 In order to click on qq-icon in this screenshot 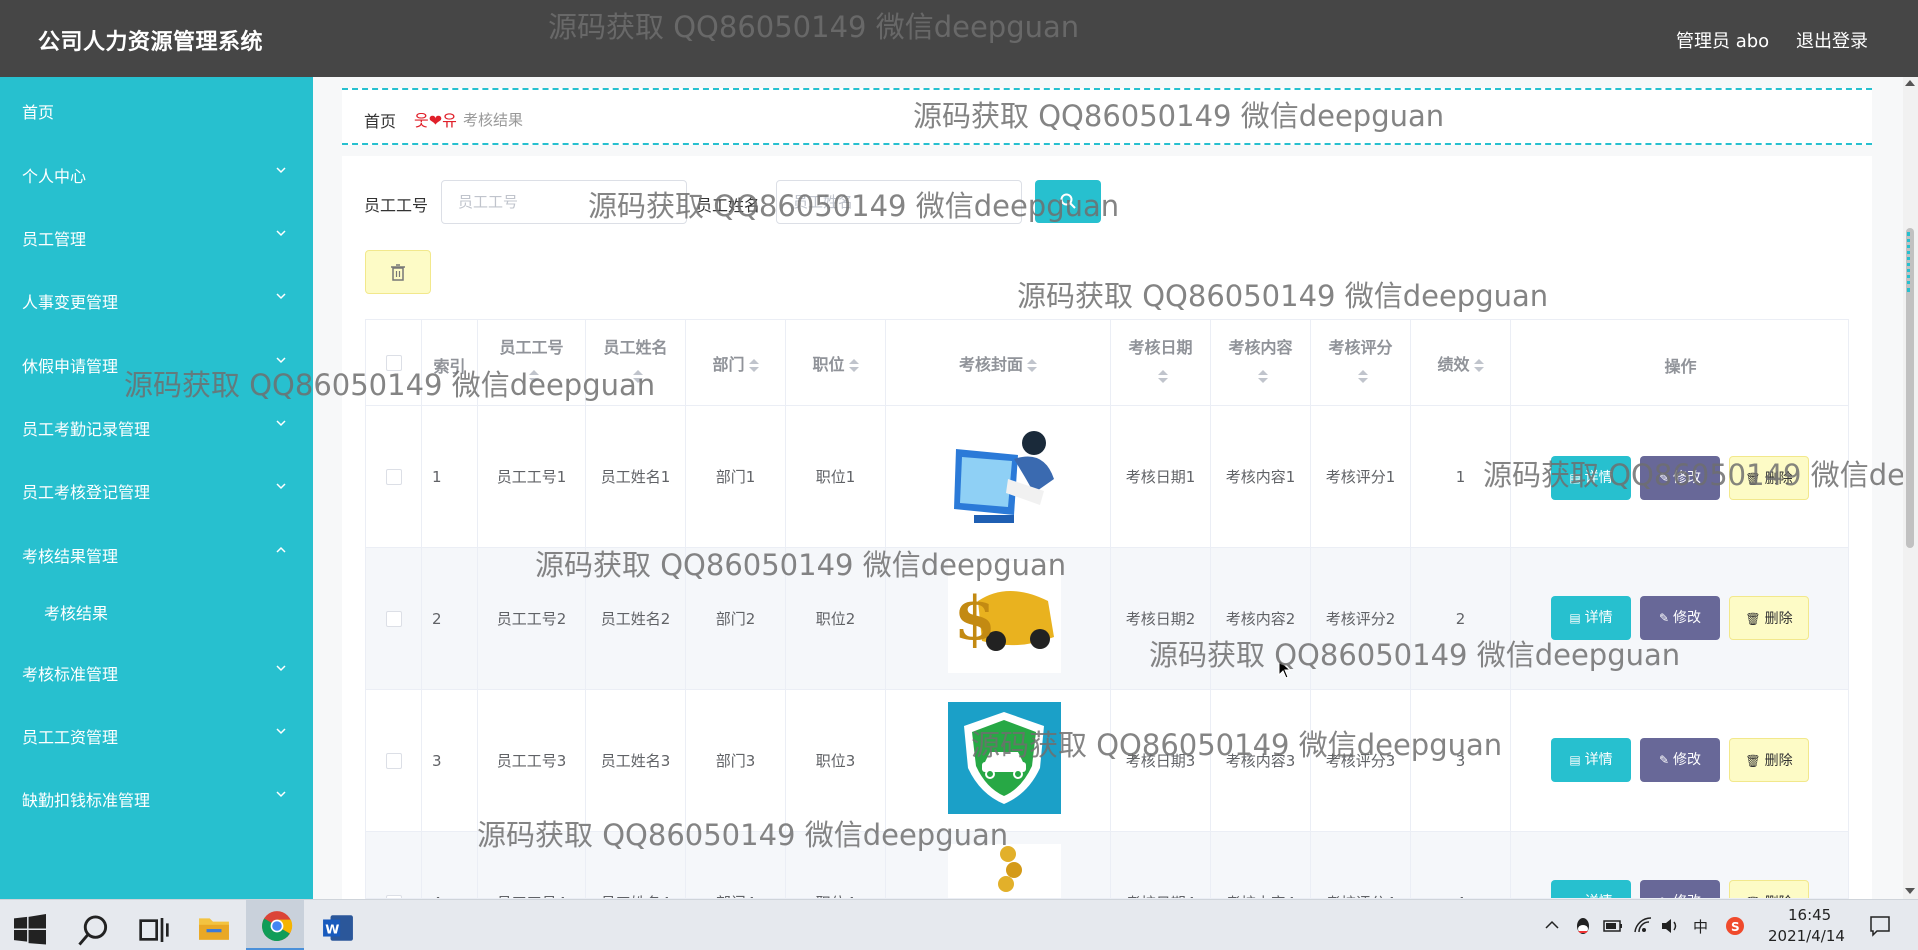, I will do `click(1583, 926)`.